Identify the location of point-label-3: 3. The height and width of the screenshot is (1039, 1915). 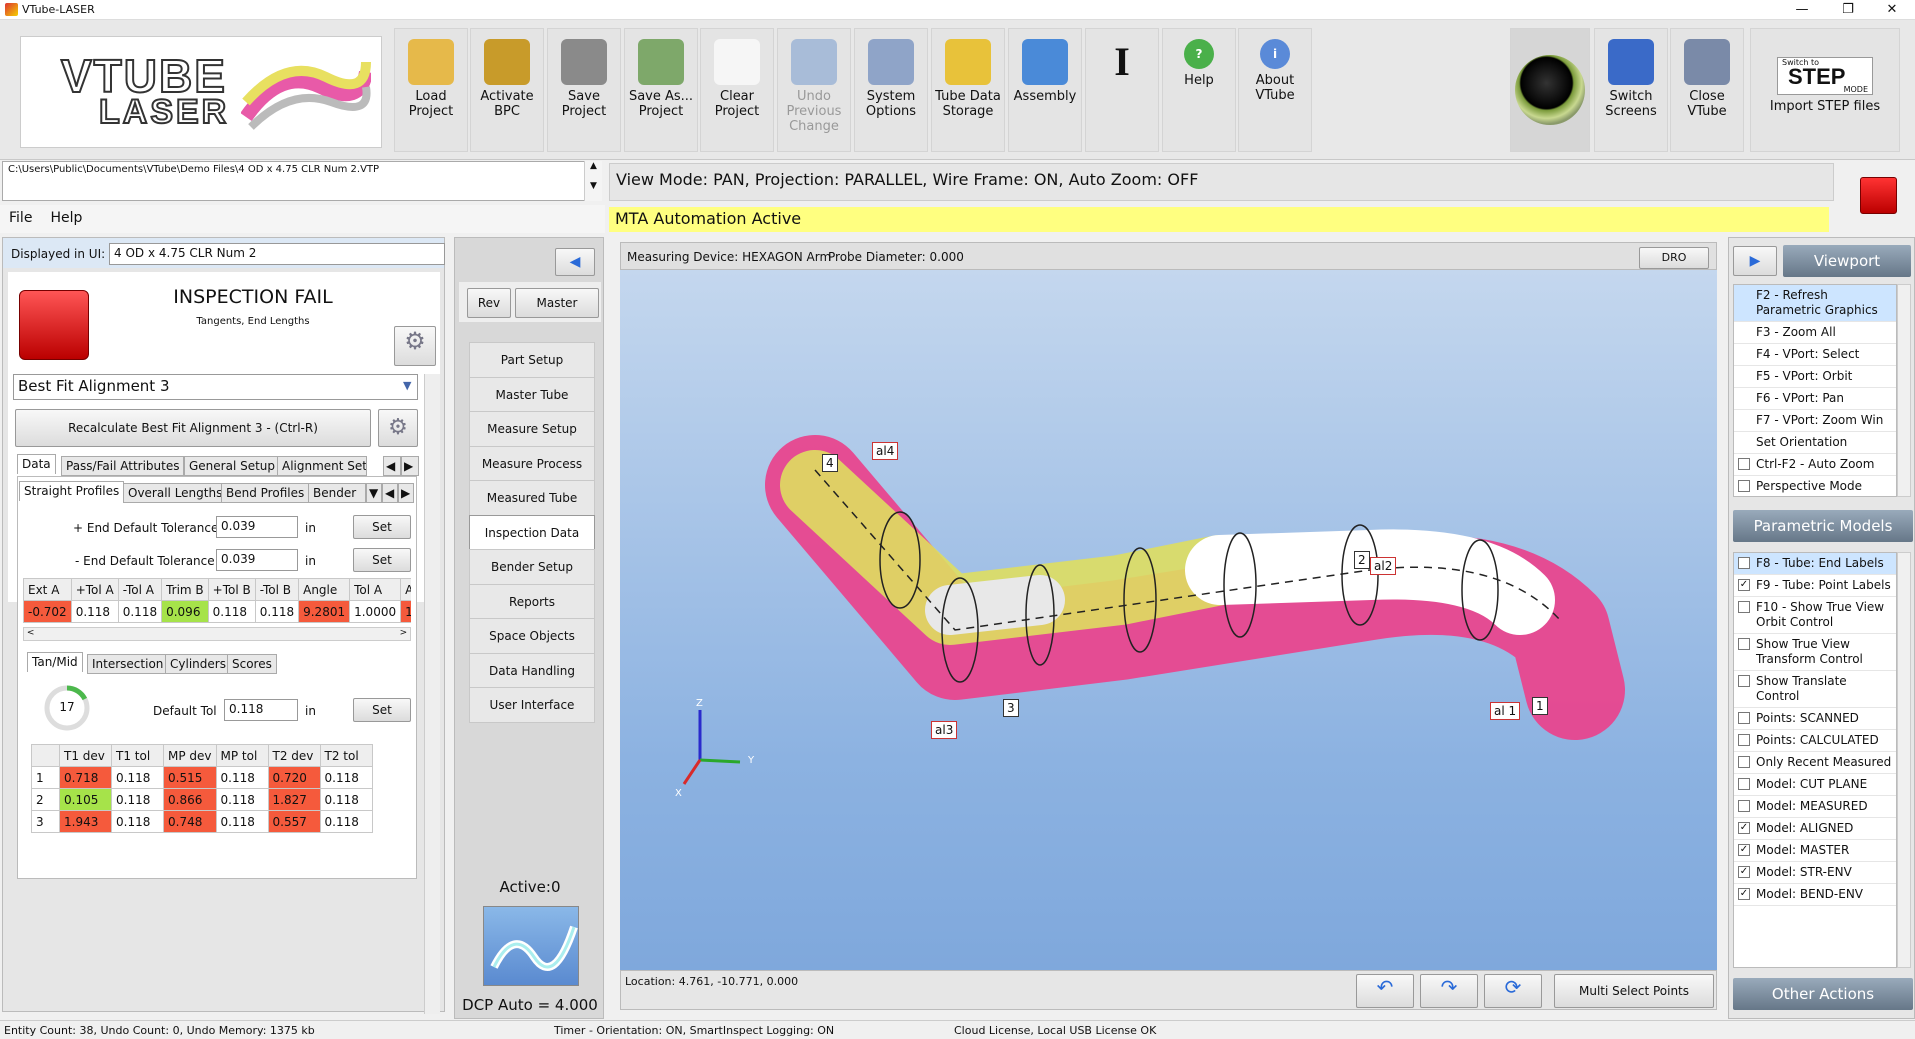
(1011, 708).